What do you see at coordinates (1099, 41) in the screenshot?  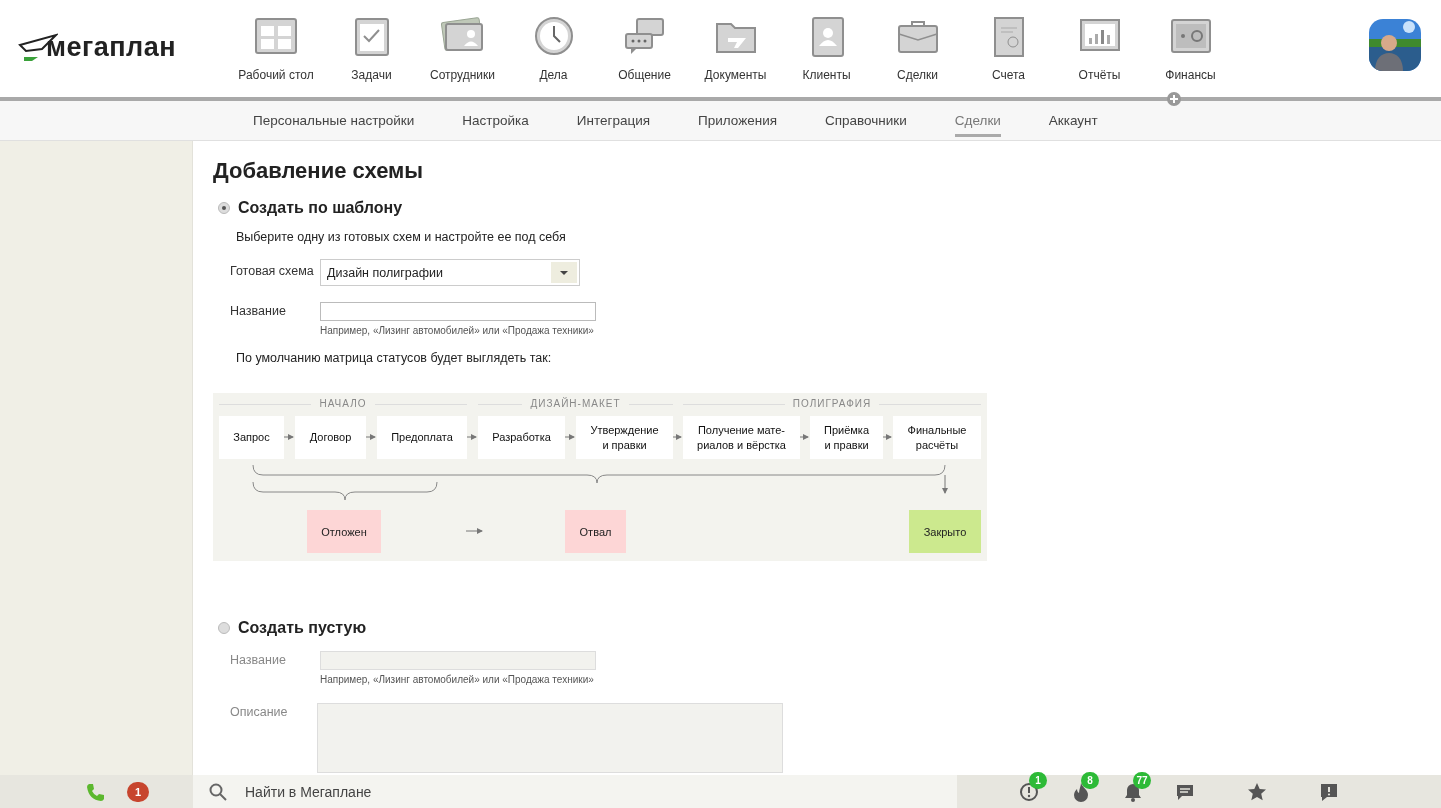 I see `nav-item: Отчёты` at bounding box center [1099, 41].